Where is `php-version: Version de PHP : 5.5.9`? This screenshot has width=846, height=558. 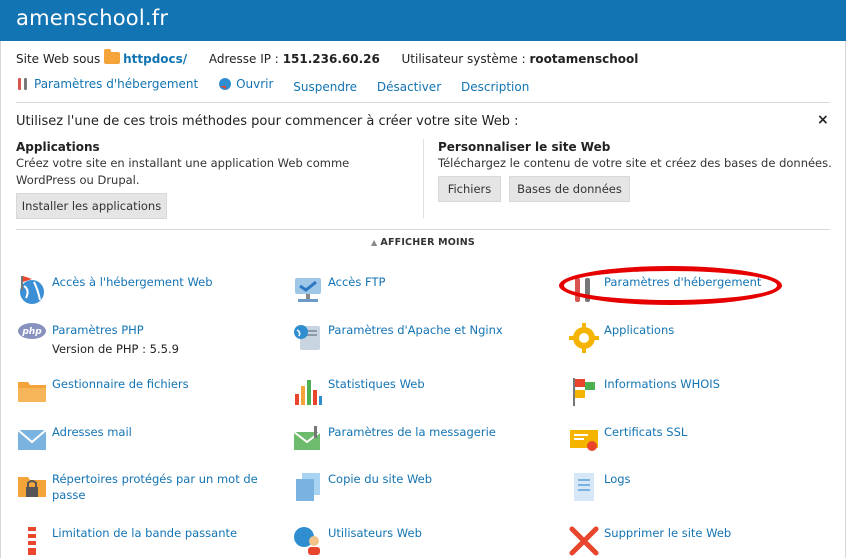
php-version: Version de PHP : 5.5.9 is located at coordinates (115, 349).